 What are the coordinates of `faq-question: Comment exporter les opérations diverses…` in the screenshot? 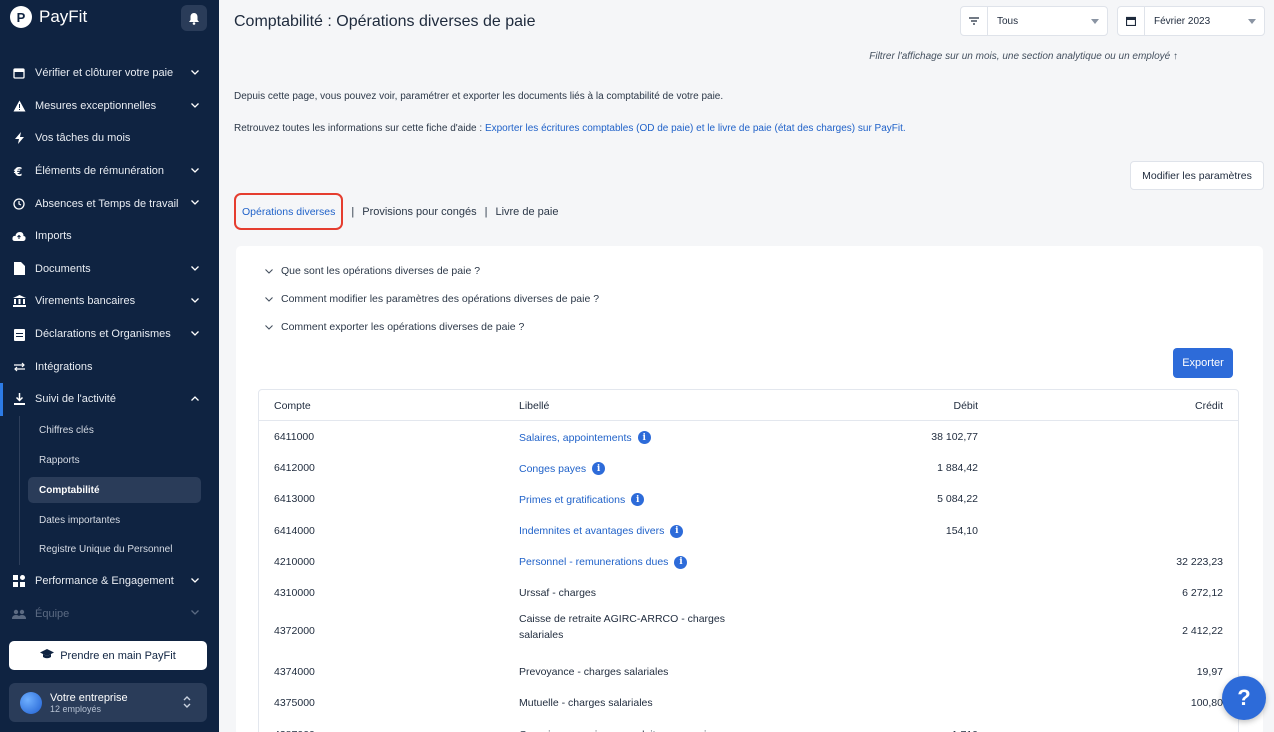 It's located at (403, 327).